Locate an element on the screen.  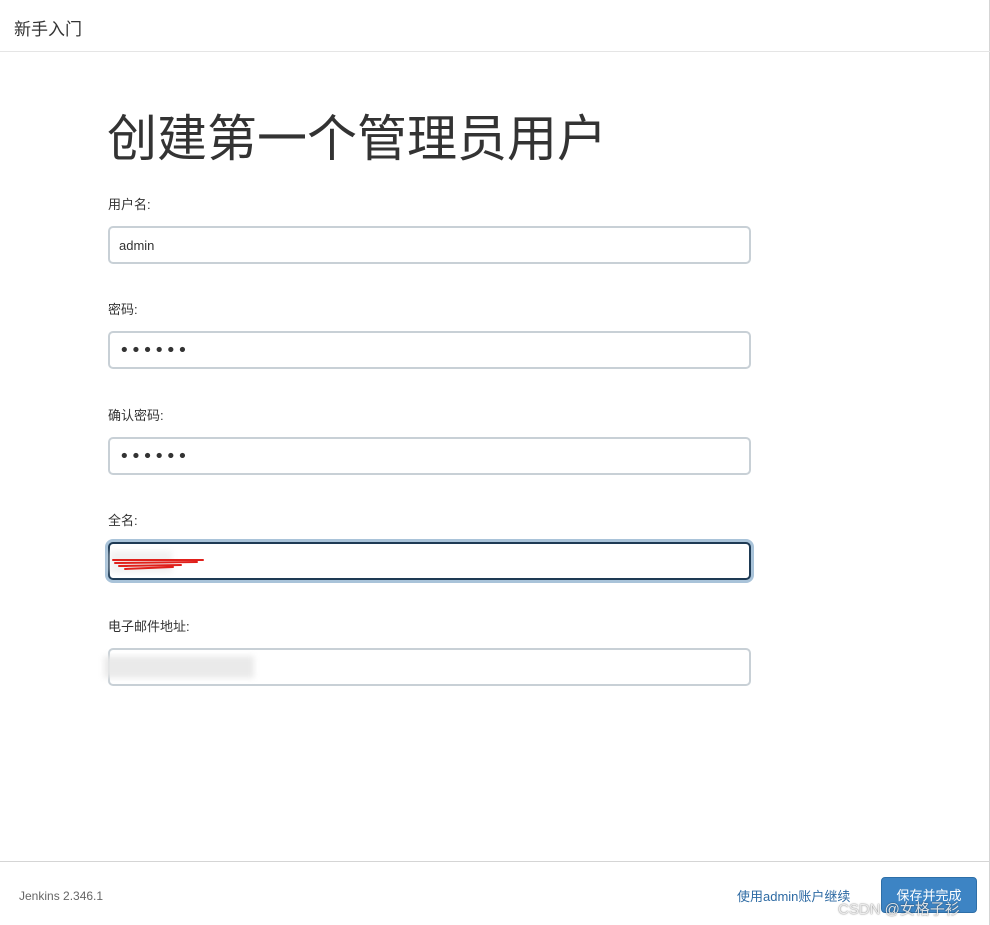
username-input is located at coordinates (429, 245).